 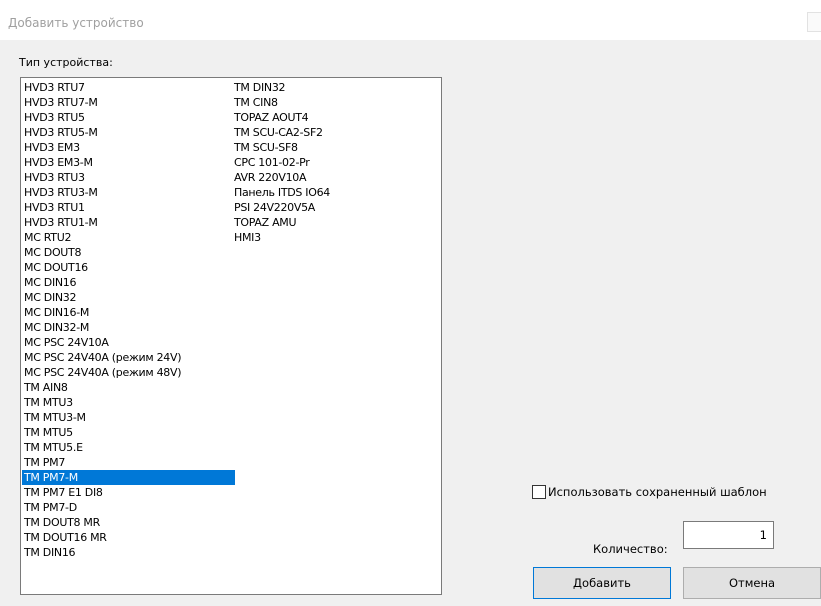 I want to click on device-list-item: MC DIN16, so click(x=128, y=282).